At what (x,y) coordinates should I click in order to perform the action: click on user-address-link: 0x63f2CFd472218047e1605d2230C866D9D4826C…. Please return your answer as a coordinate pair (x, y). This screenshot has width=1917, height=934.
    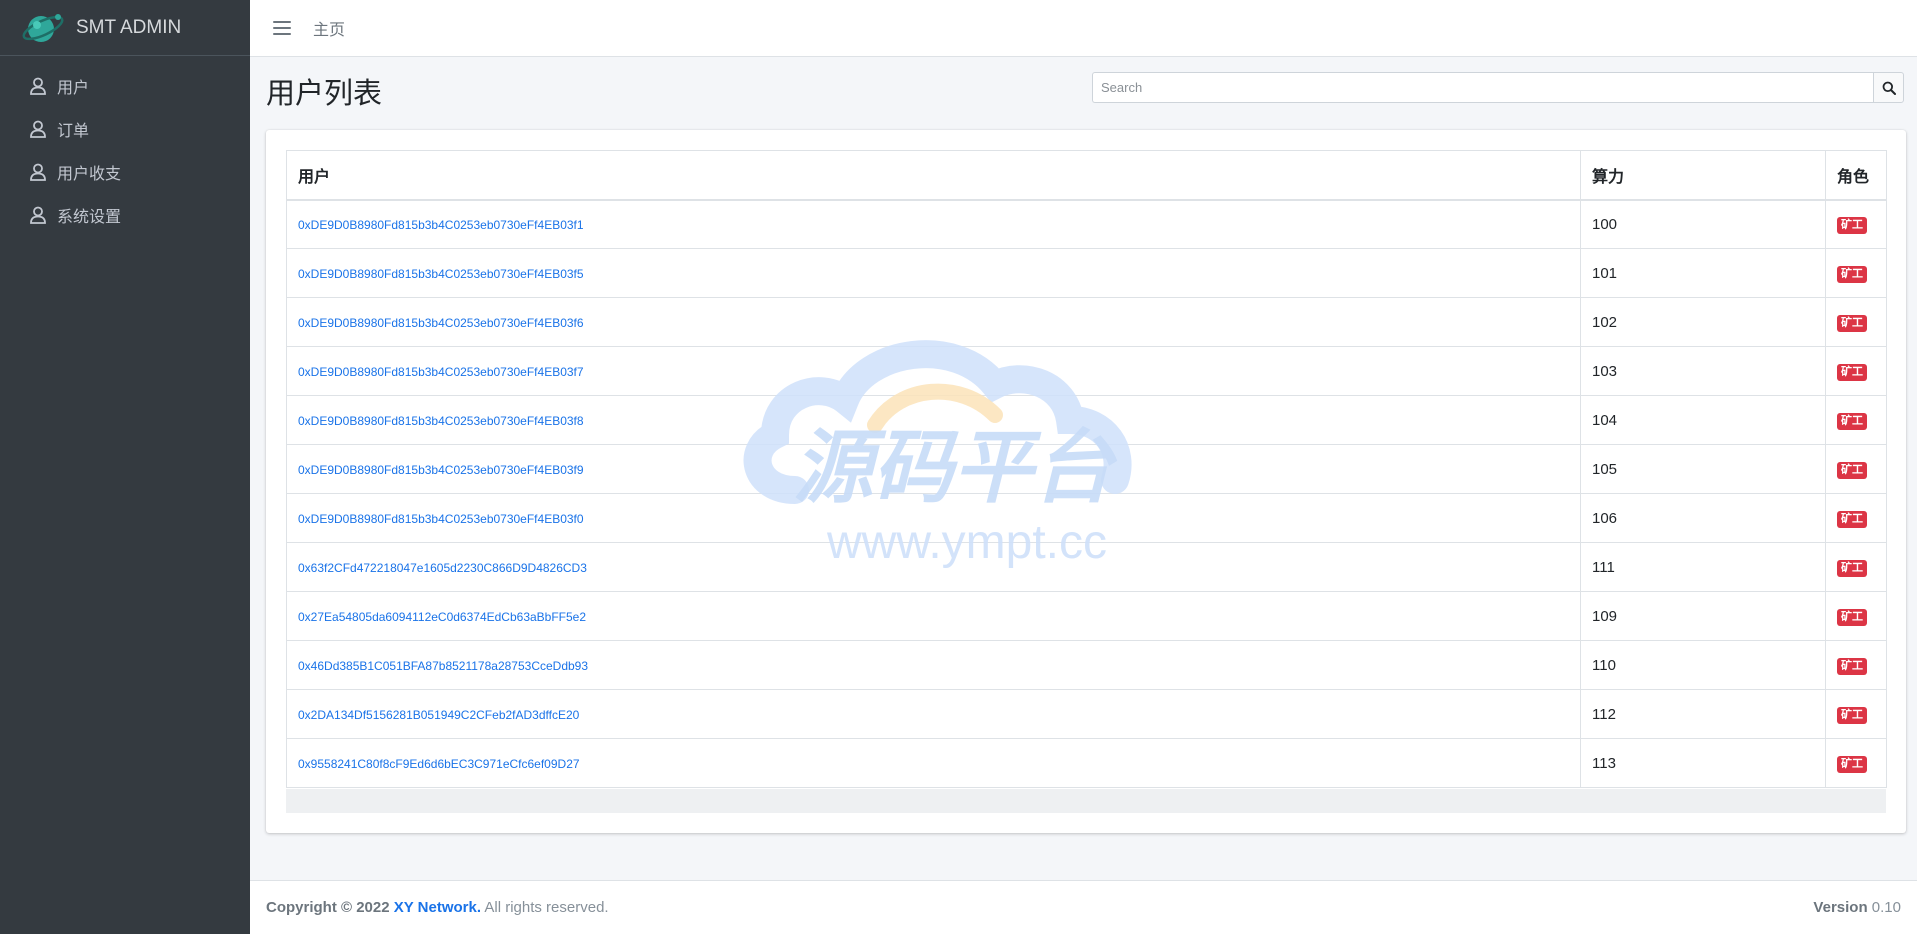
    Looking at the image, I should click on (442, 568).